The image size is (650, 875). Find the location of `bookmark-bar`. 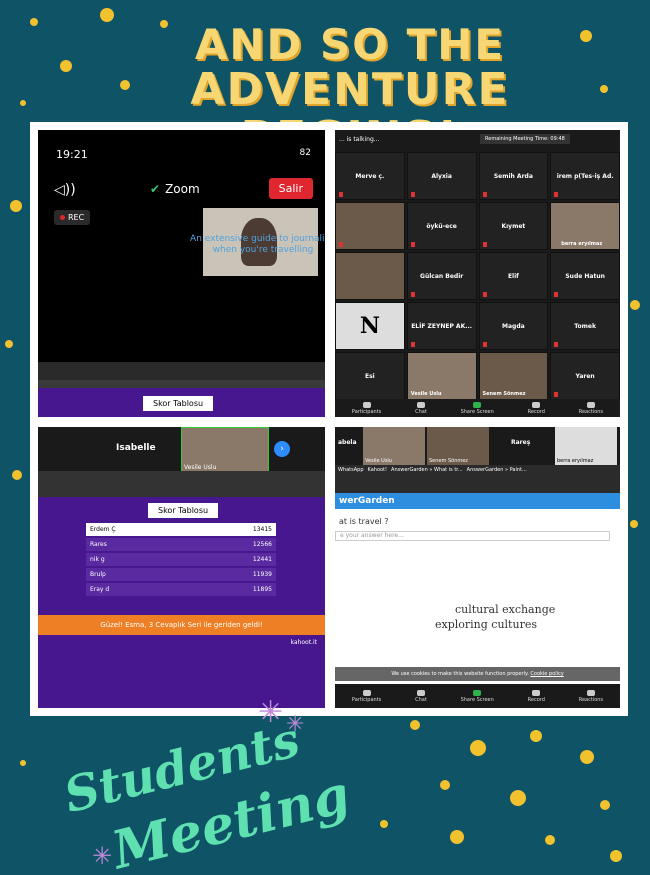

bookmark-bar is located at coordinates (181, 384).